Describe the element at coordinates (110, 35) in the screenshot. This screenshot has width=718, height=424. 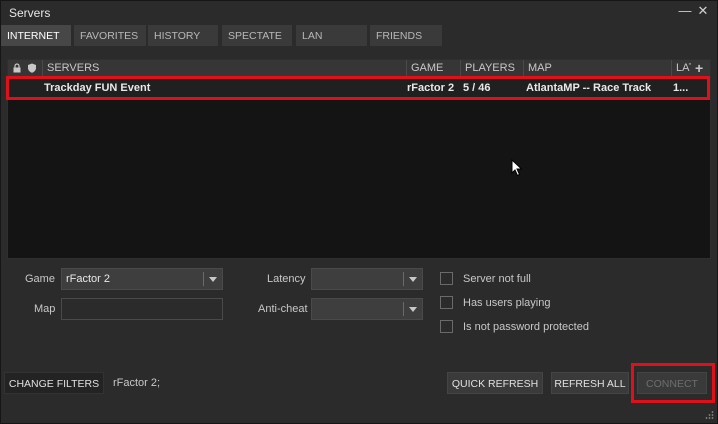
I see `tab-favorites: FAVORITES` at that location.